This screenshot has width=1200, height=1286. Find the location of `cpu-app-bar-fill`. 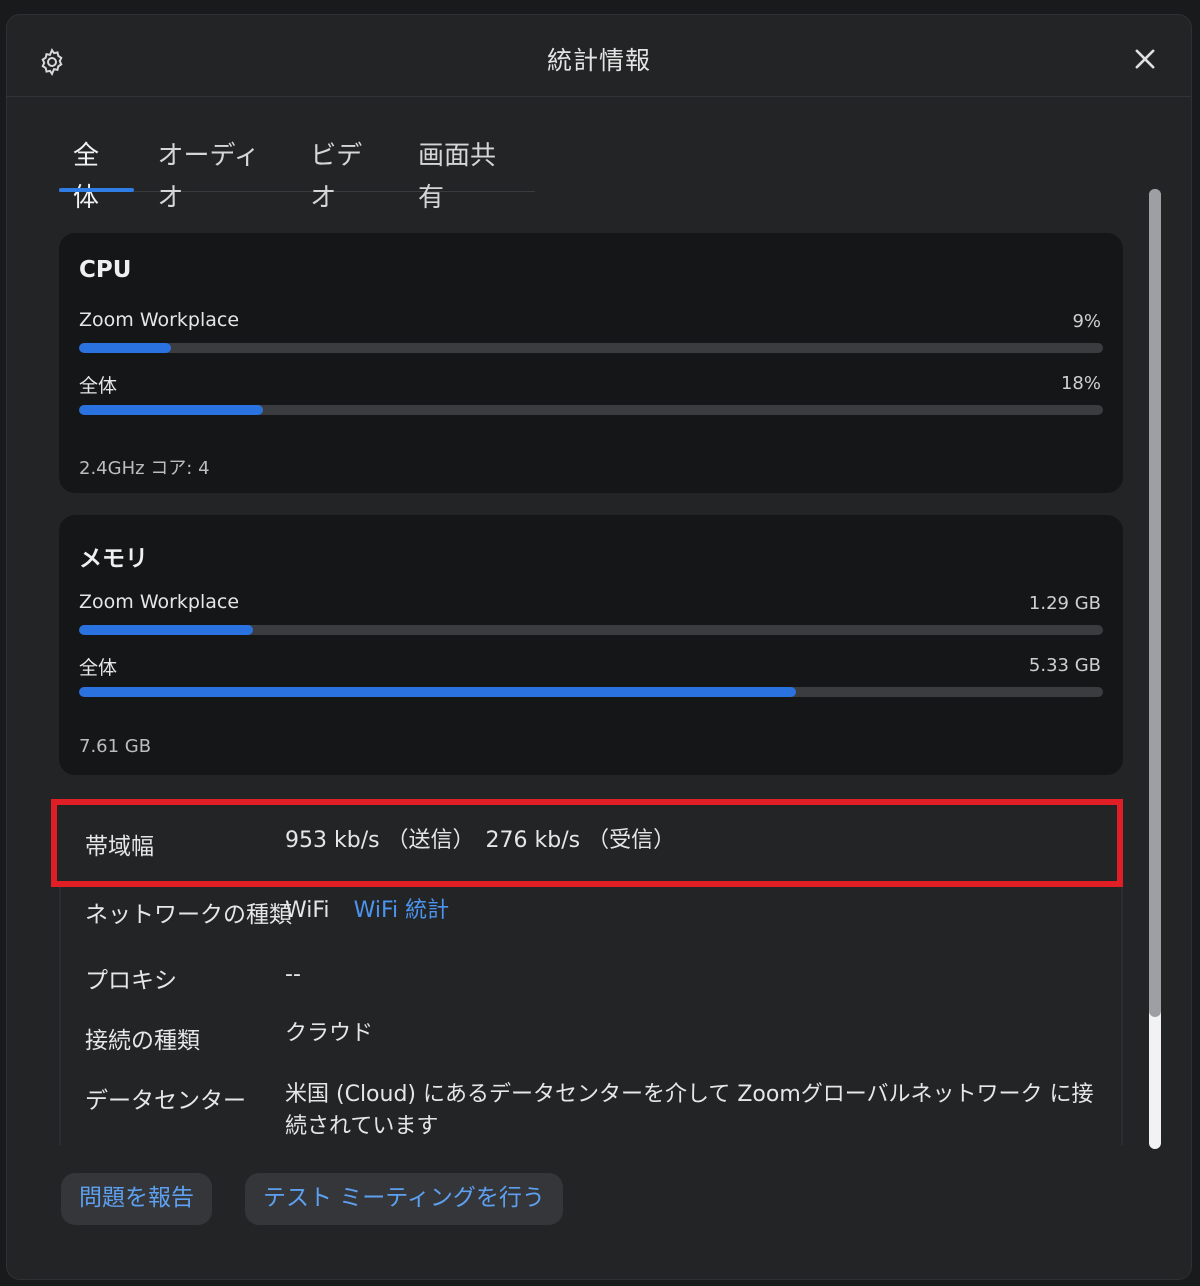

cpu-app-bar-fill is located at coordinates (125, 348).